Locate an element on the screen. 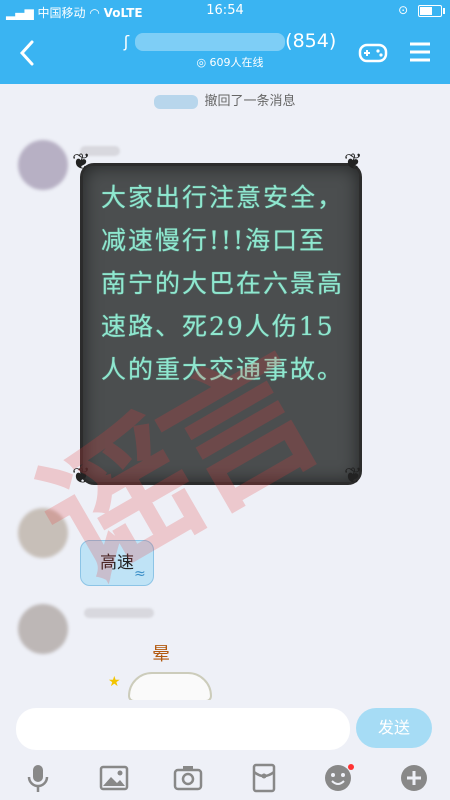 This screenshot has width=450, height=800. recall-notice: 撤回了一条消息 is located at coordinates (225, 99).